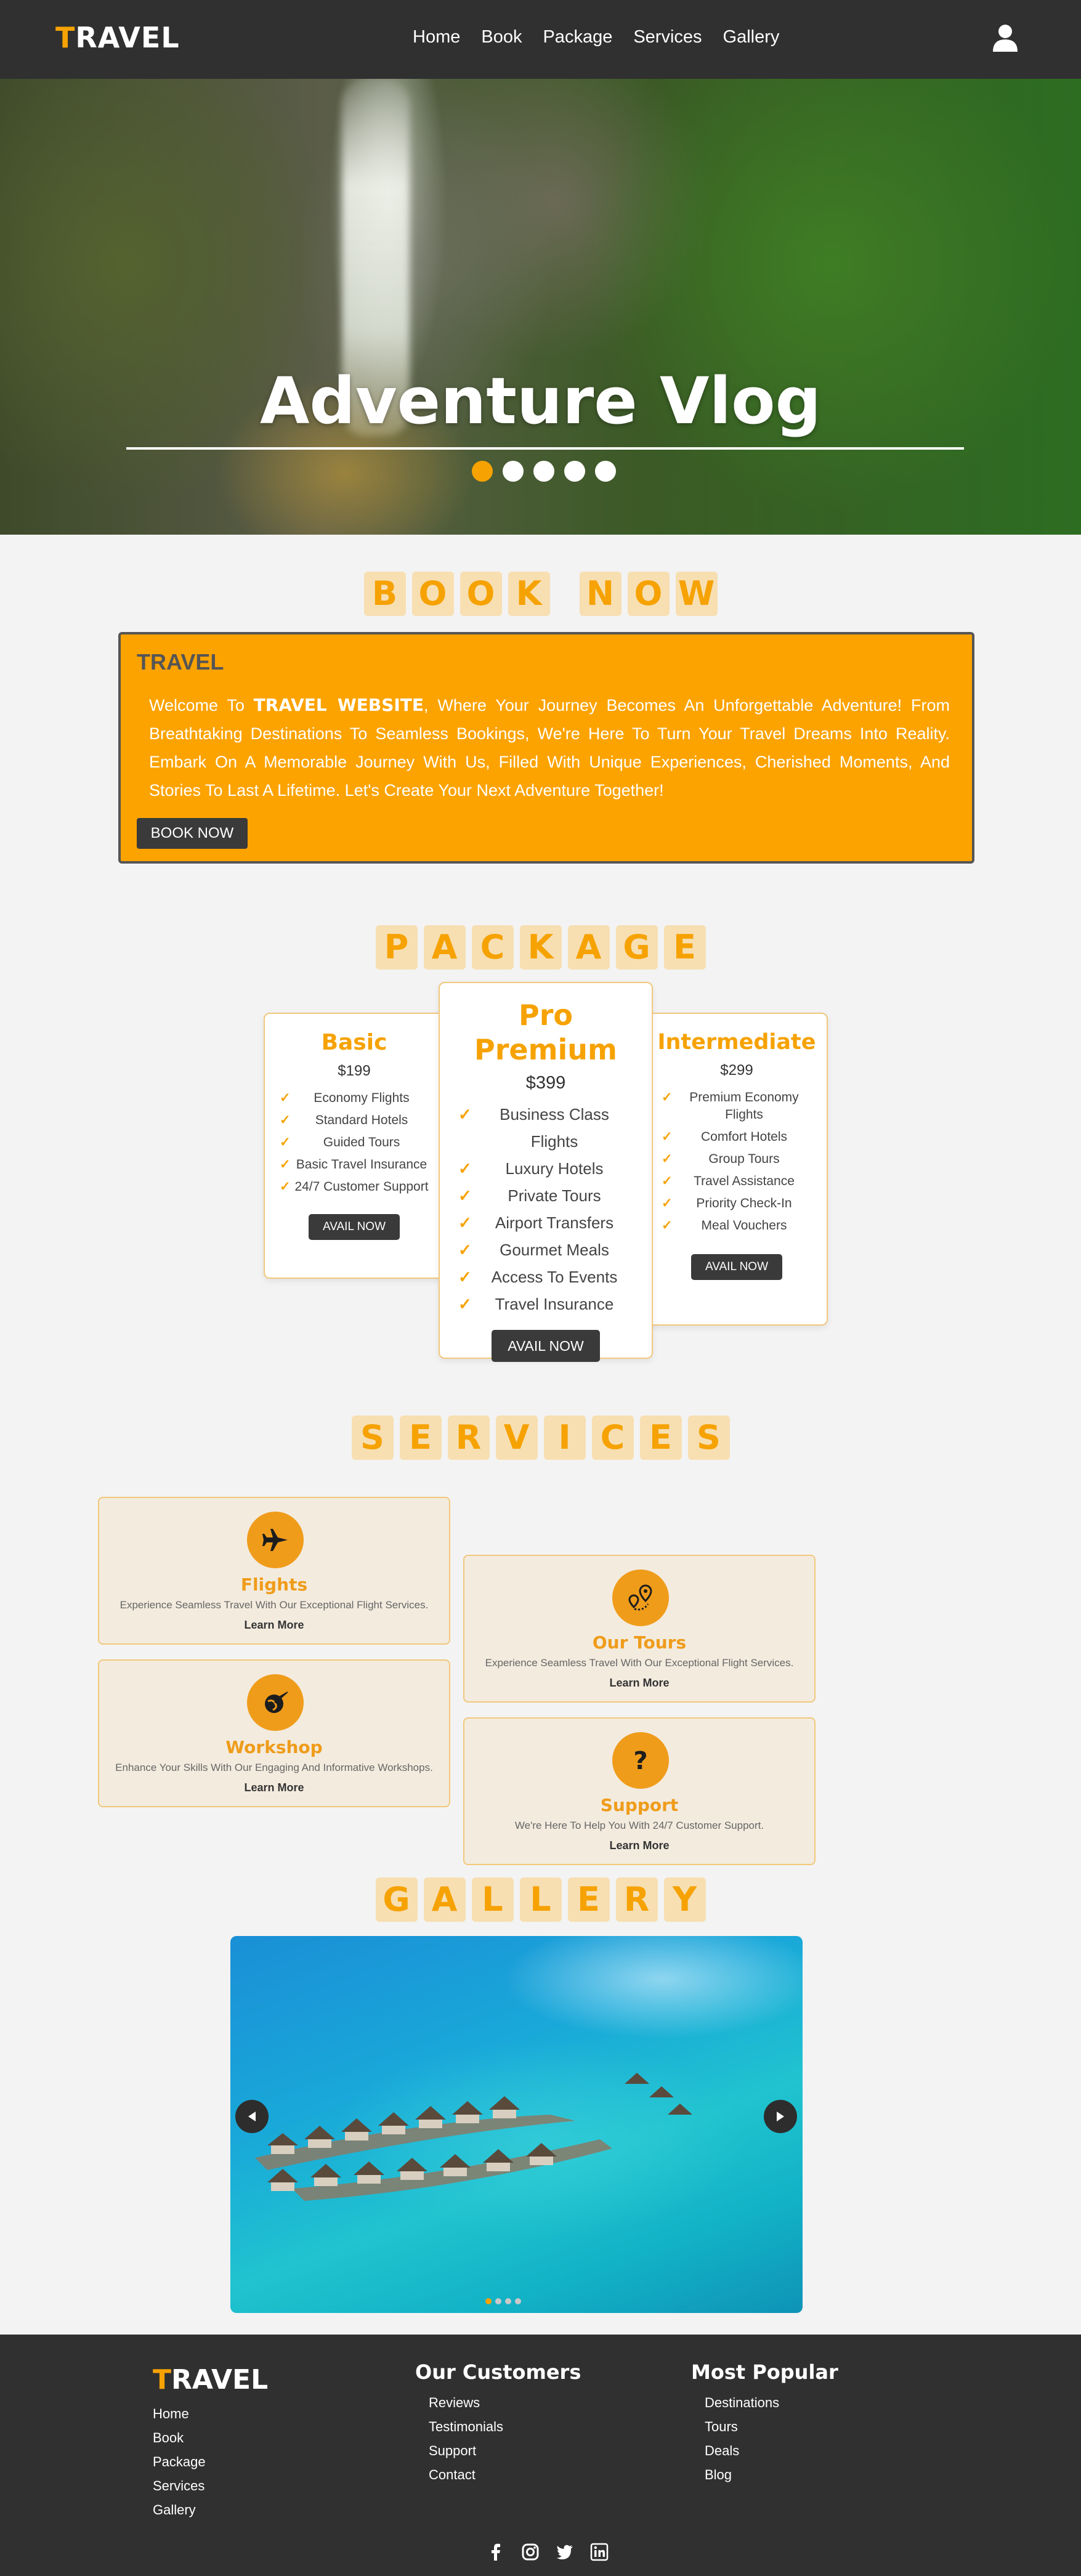 The image size is (1081, 2576). What do you see at coordinates (667, 37) in the screenshot?
I see `nav-link-services: Services` at bounding box center [667, 37].